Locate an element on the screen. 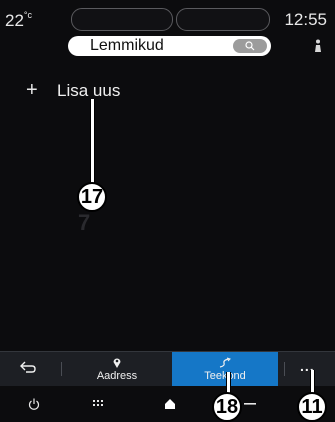 This screenshot has height=422, width=335. tab-aadress-label: Aadress is located at coordinates (117, 376).